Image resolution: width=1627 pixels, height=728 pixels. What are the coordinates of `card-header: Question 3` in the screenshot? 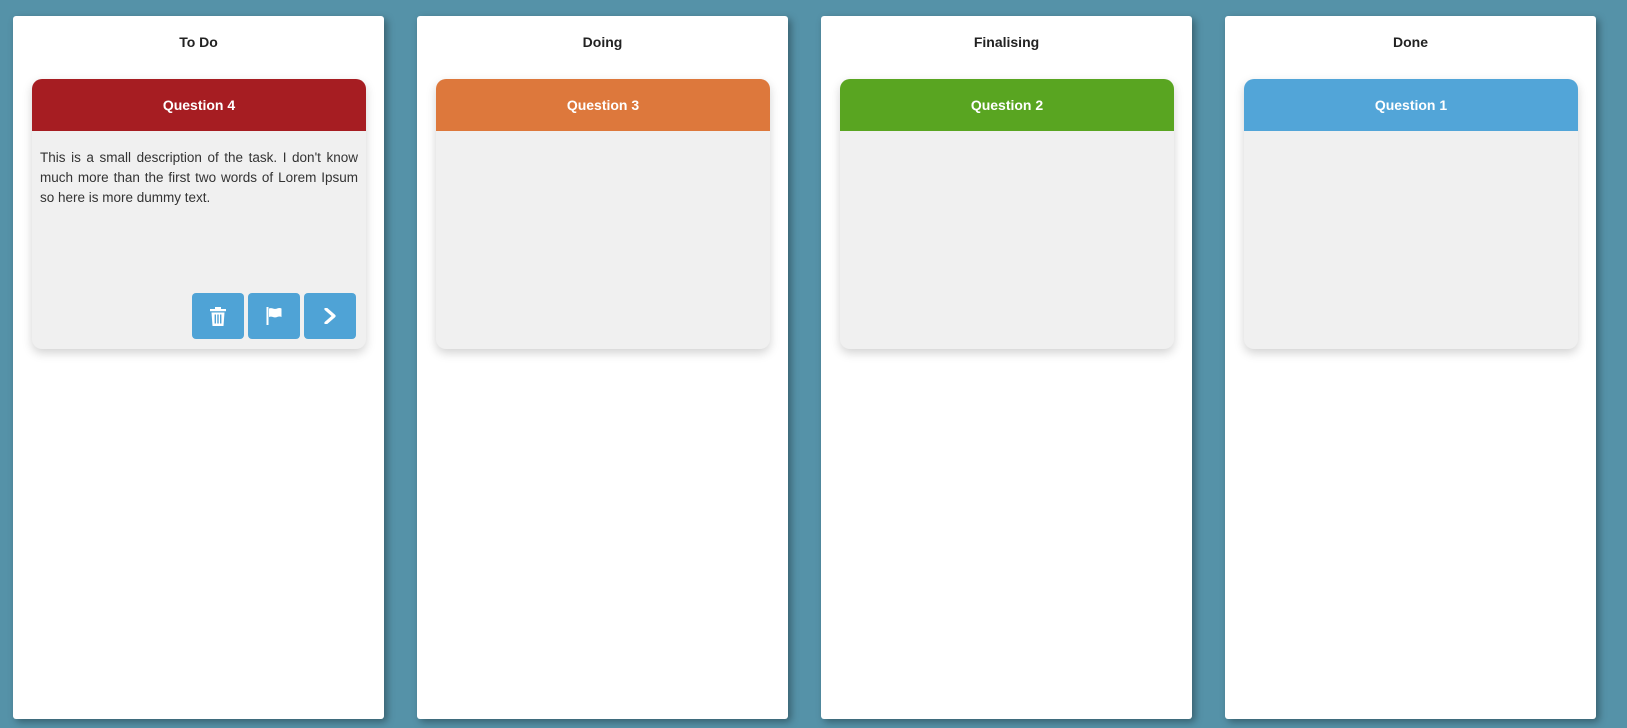 It's located at (603, 105).